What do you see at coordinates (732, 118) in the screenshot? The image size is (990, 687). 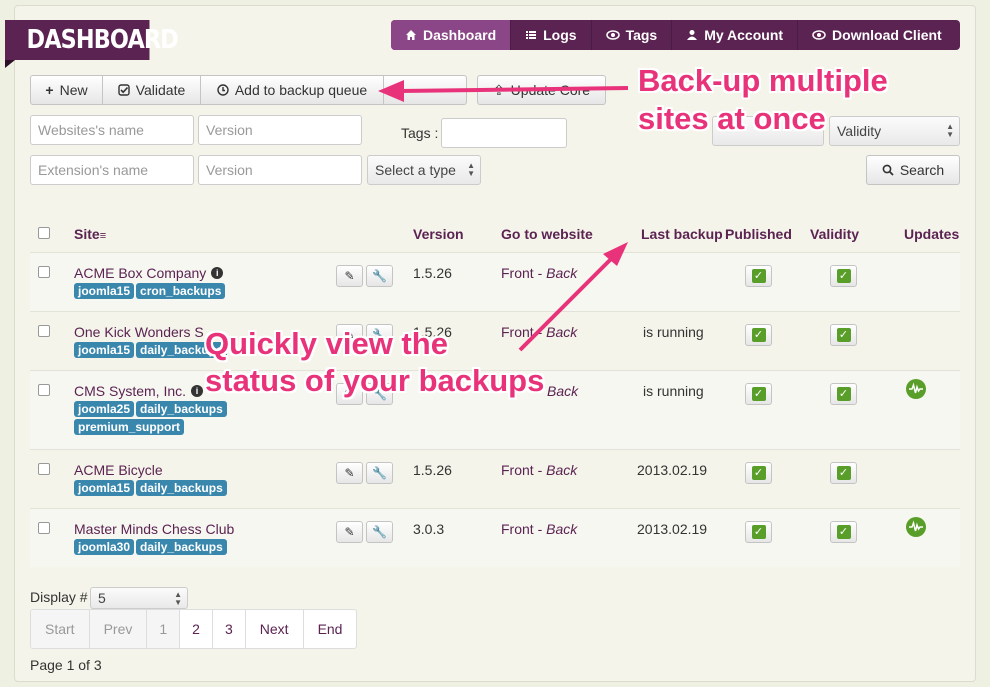 I see `callout-backup-line2: sites at once` at bounding box center [732, 118].